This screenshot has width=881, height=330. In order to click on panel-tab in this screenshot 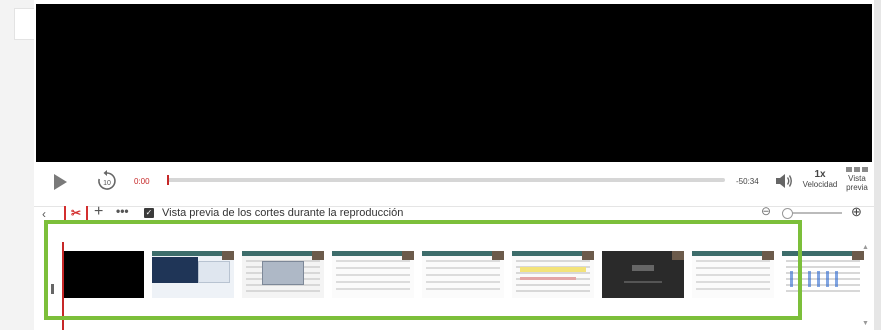, I will do `click(24, 24)`.